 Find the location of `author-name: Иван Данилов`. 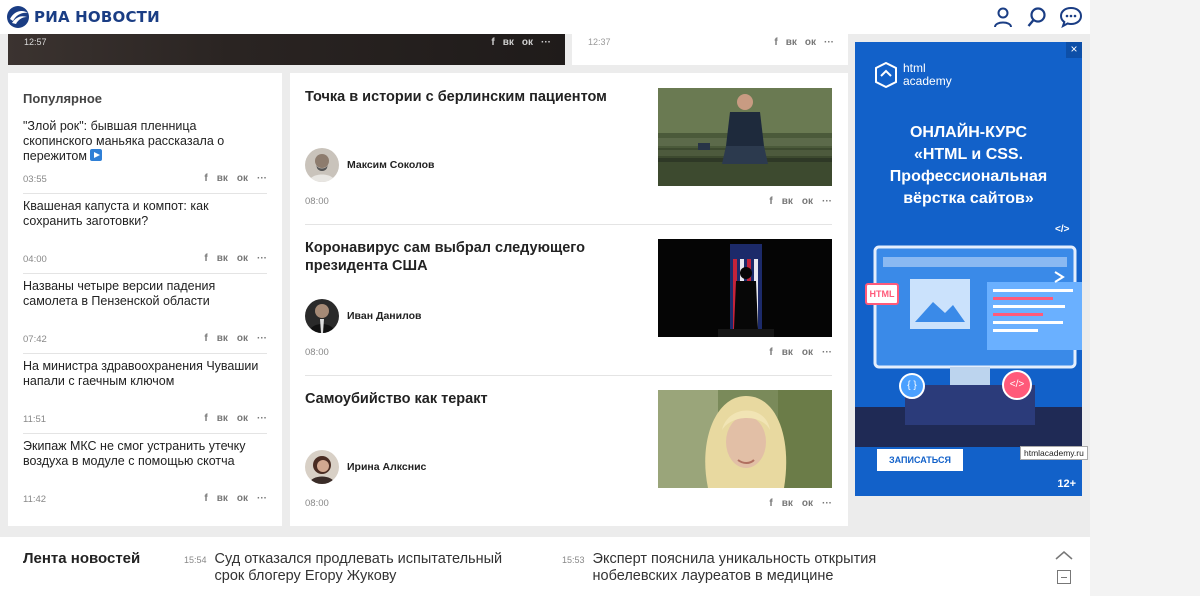

author-name: Иван Данилов is located at coordinates (384, 316).